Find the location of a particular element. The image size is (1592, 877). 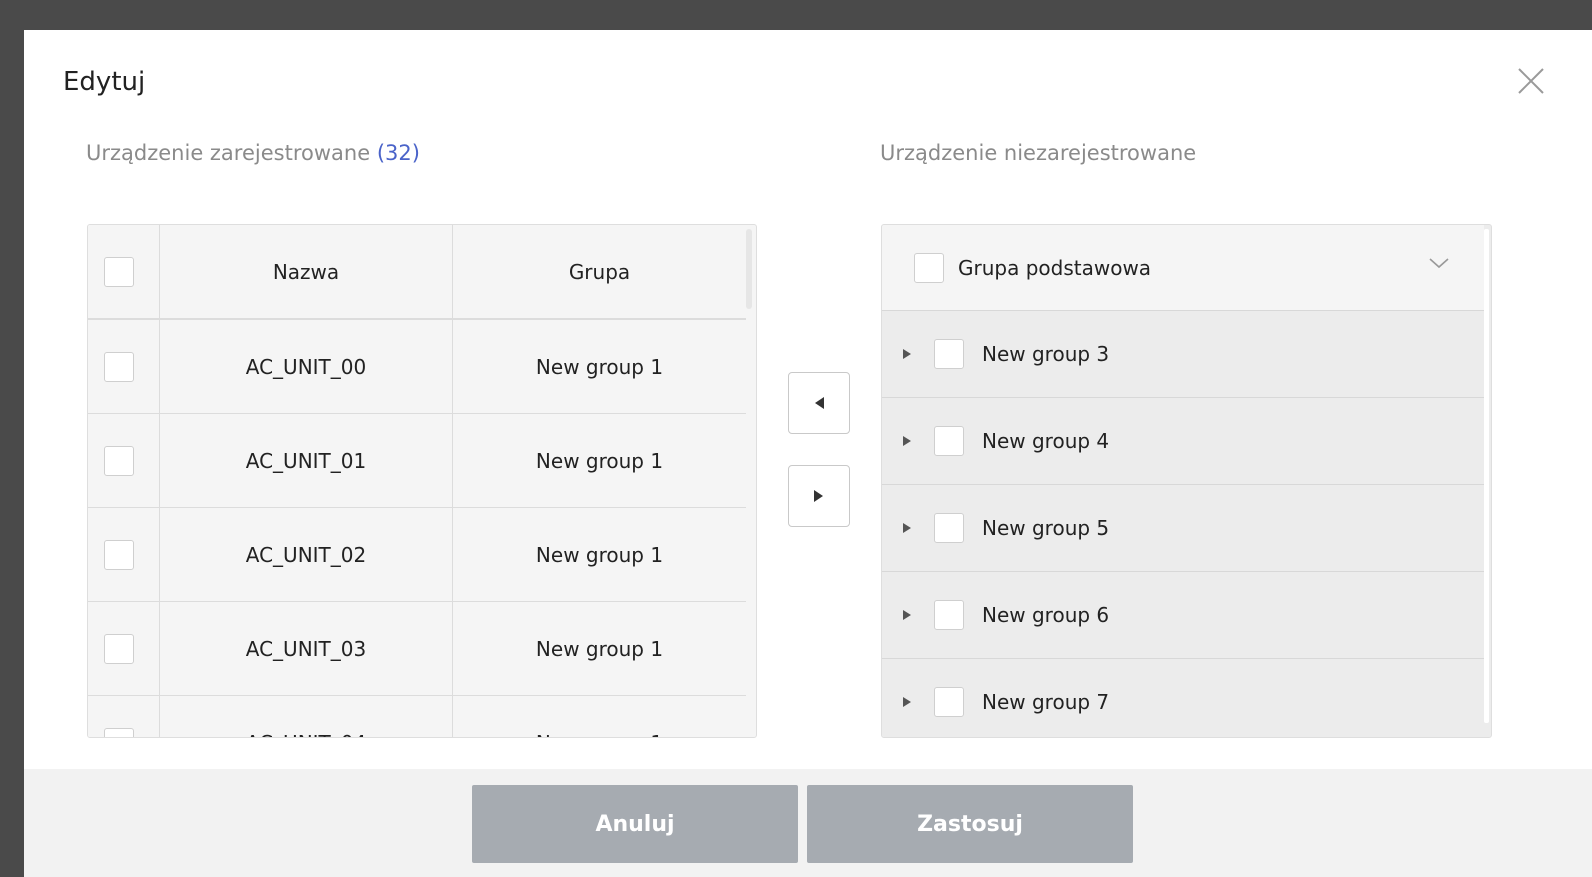

tree-group-item: New group 4 is located at coordinates (1183, 441).